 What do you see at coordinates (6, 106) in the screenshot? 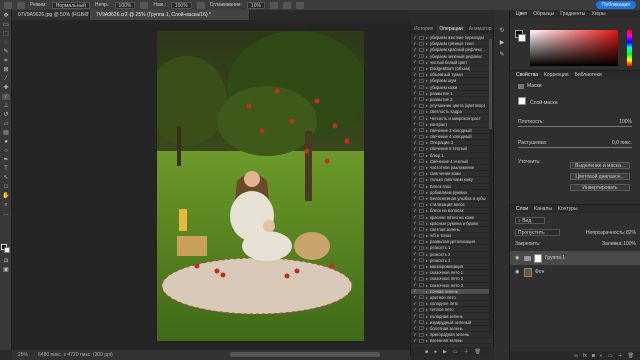
I see `stamp-tool-icon: ⊥` at bounding box center [6, 106].